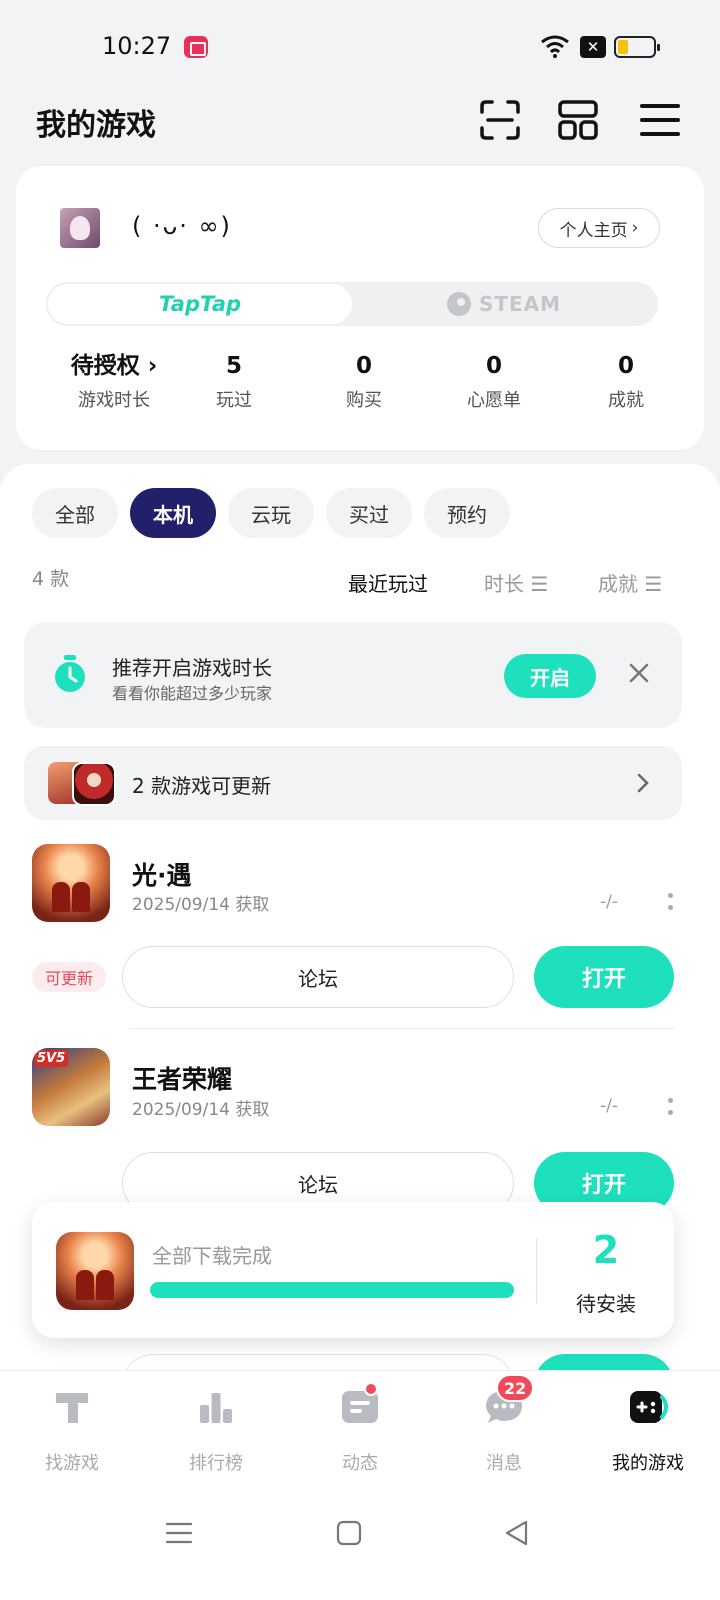 Image resolution: width=720 pixels, height=1600 pixels. What do you see at coordinates (192, 668) in the screenshot?
I see `banner-title: 推荐开启游戏时长` at bounding box center [192, 668].